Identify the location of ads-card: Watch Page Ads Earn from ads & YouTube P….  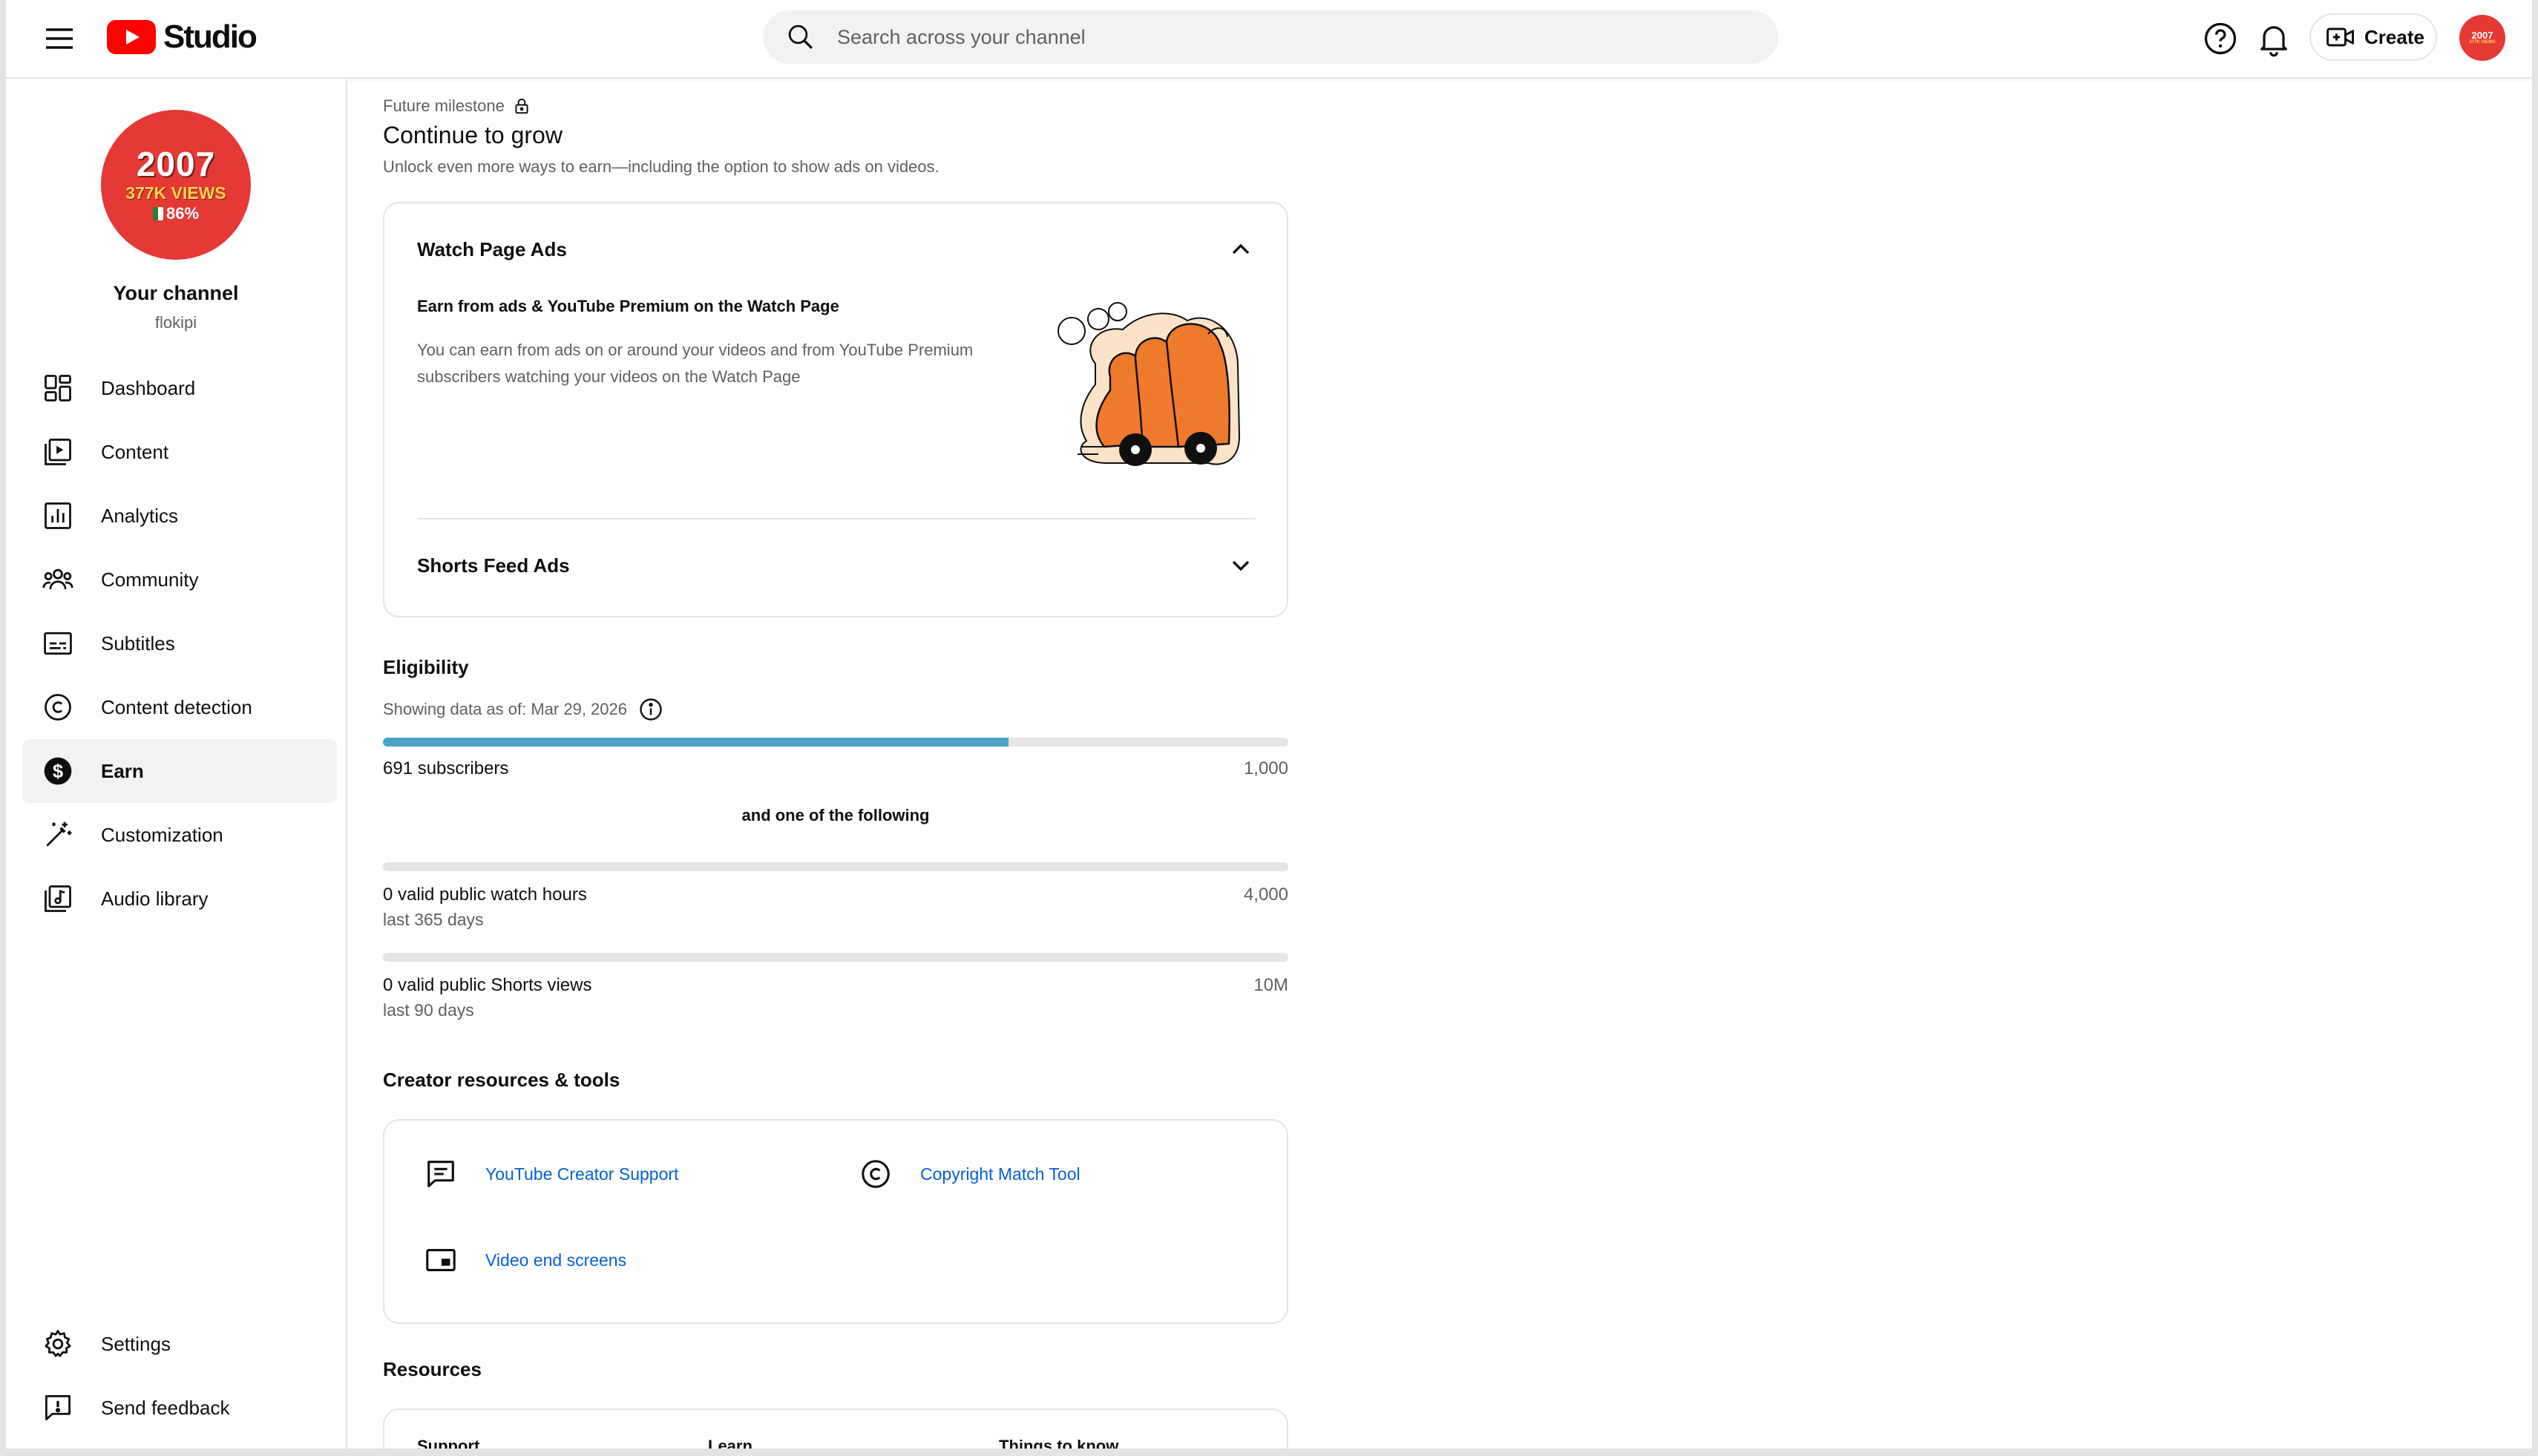
(835, 410).